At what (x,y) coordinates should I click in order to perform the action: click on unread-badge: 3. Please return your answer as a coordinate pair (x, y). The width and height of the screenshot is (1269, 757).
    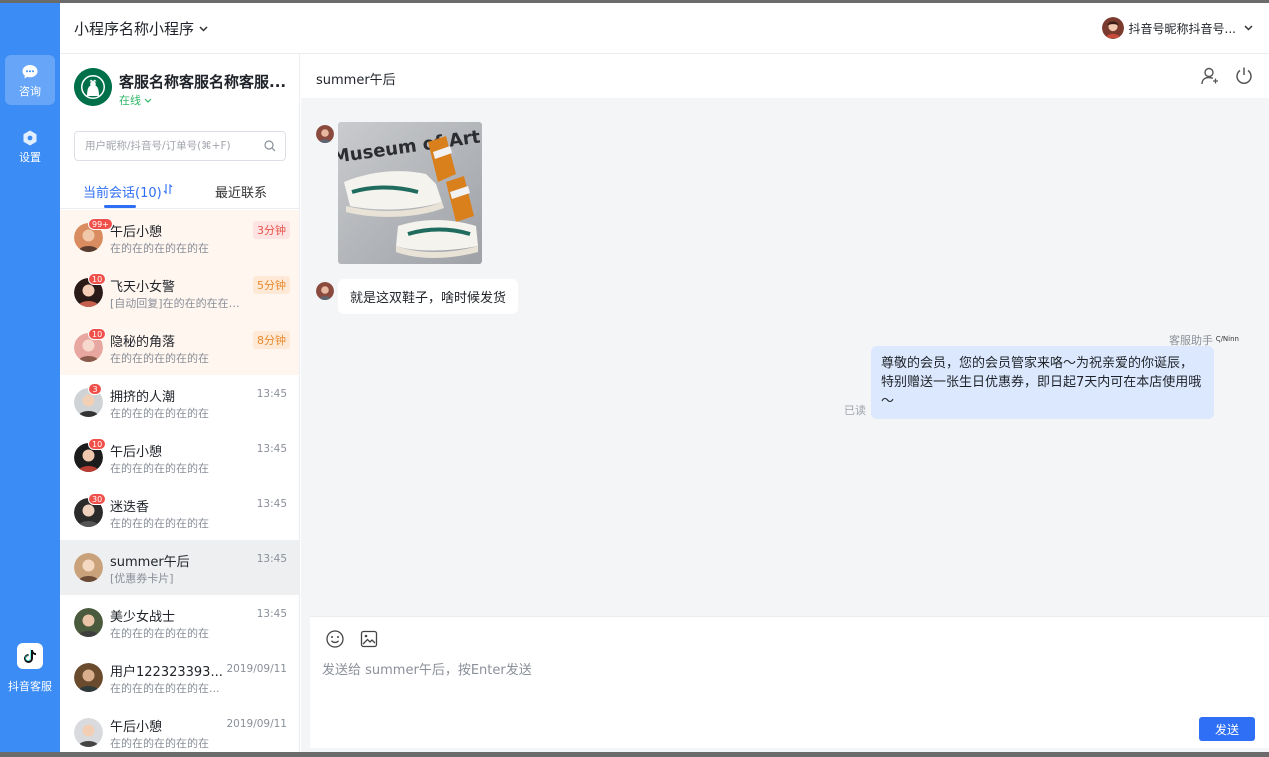
    Looking at the image, I should click on (95, 389).